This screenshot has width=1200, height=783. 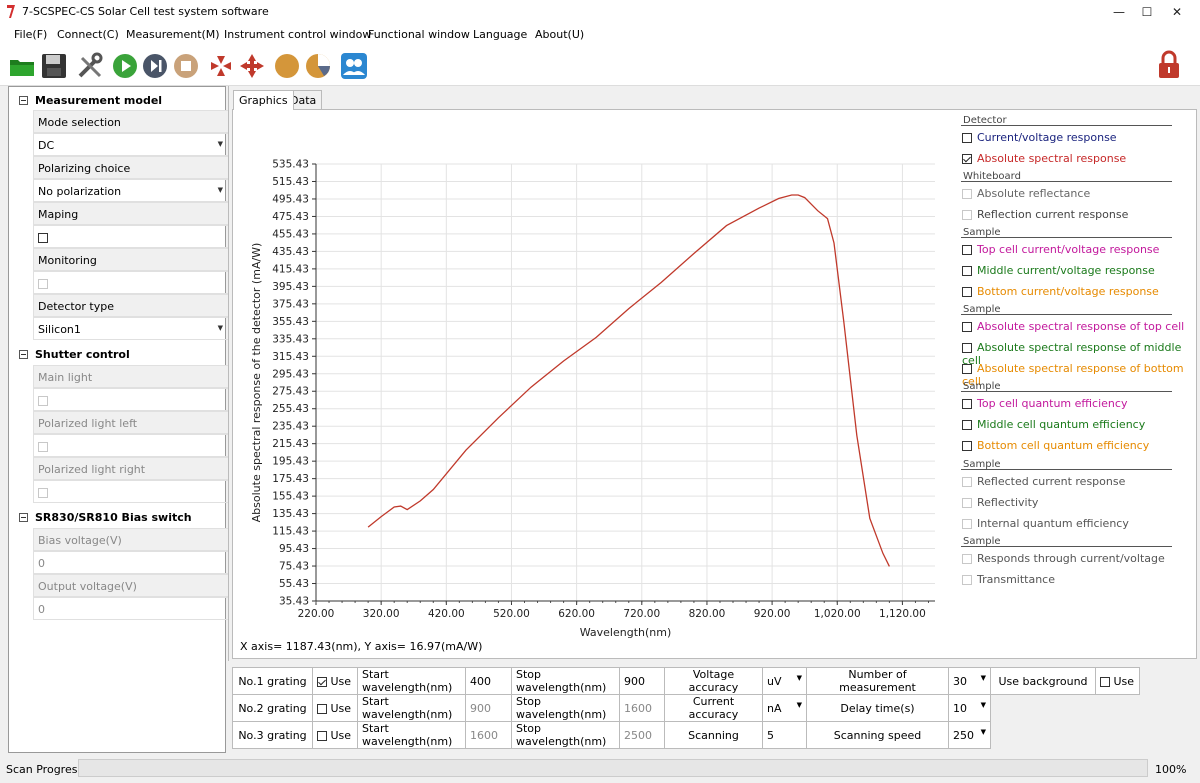 What do you see at coordinates (252, 66) in the screenshot?
I see `move-out-icon` at bounding box center [252, 66].